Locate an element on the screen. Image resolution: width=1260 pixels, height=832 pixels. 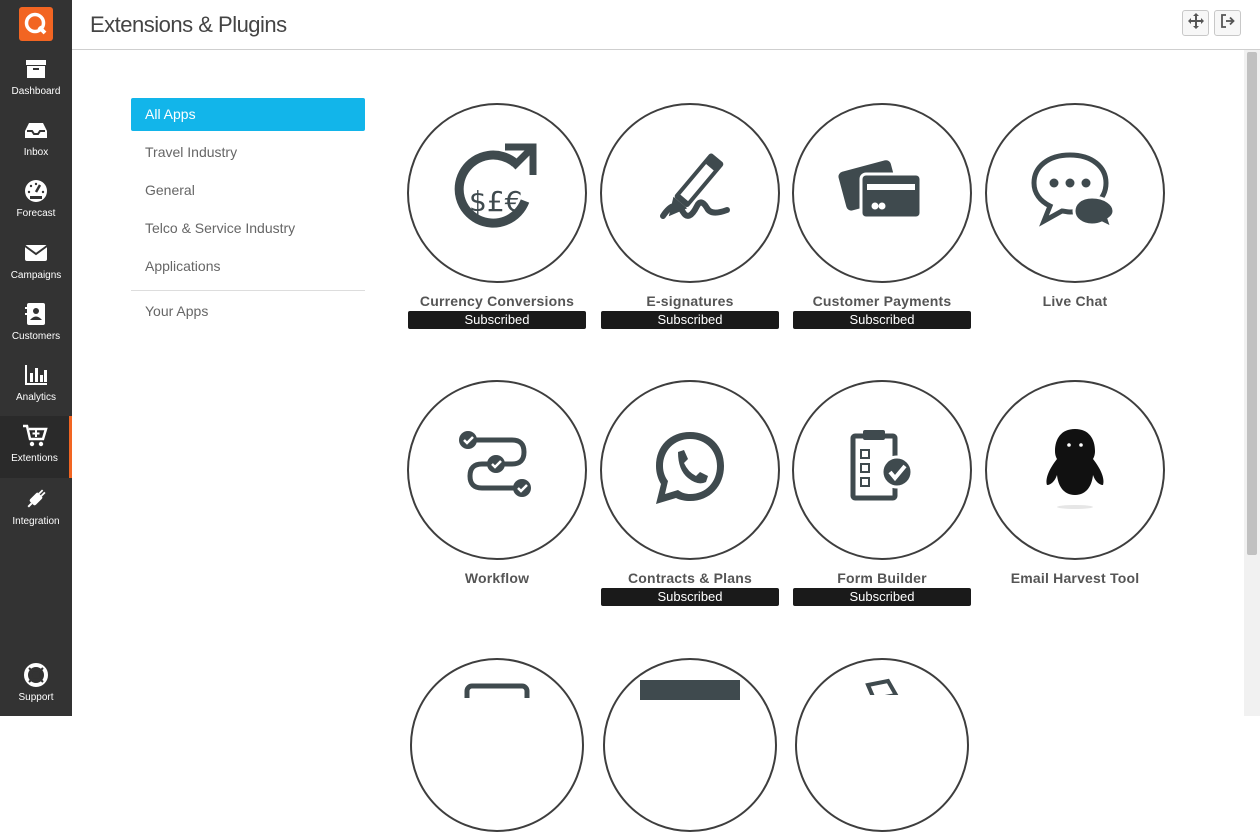
sidebar-item-inbox: Inbox is located at coordinates (36, 147).